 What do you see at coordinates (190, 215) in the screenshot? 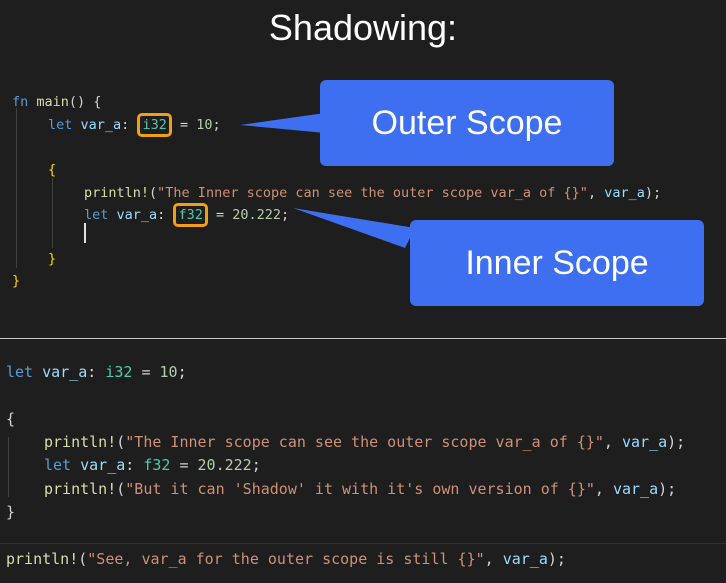
I see `type-highlight-f32: f32` at bounding box center [190, 215].